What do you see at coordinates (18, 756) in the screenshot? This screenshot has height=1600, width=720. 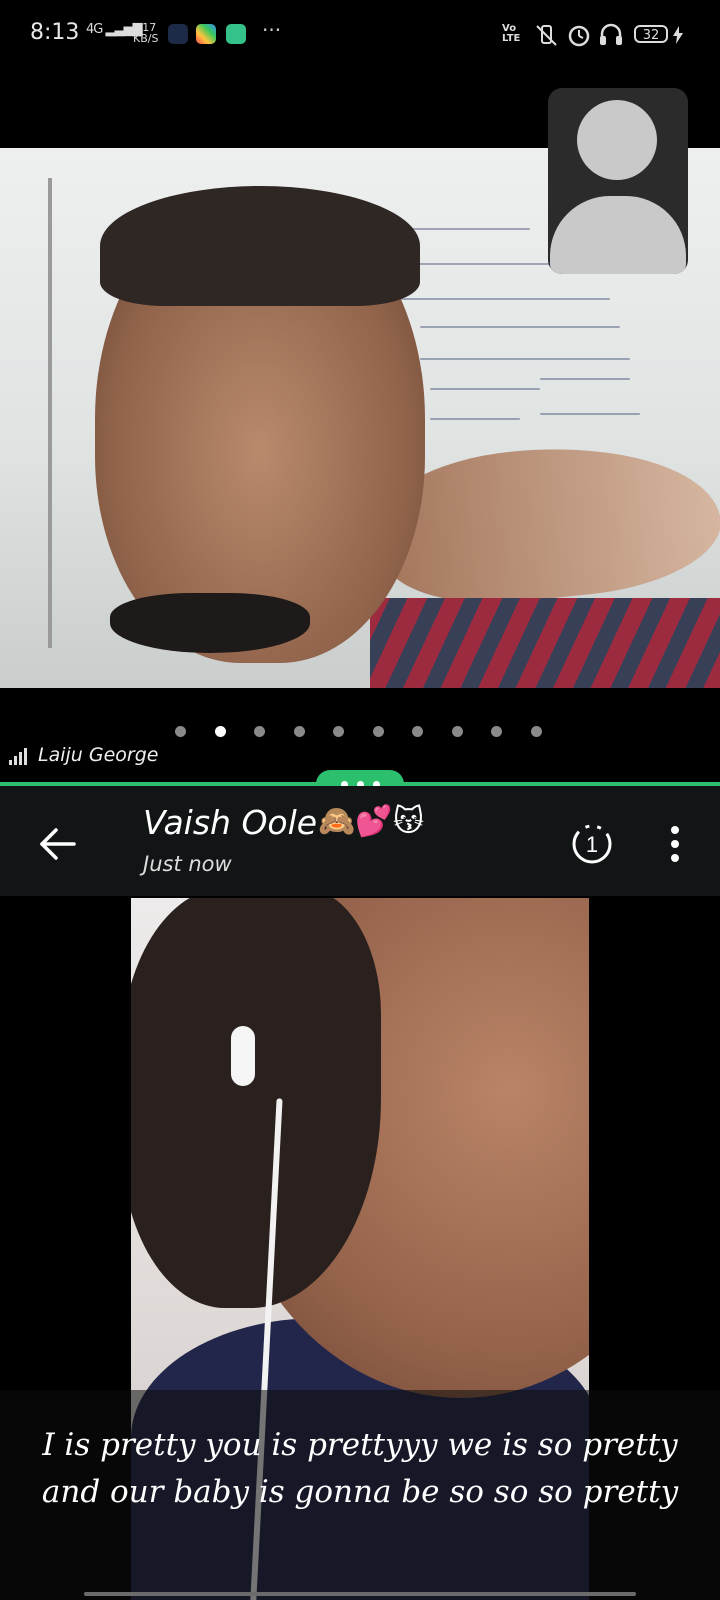 I see `signal-strength-icon` at bounding box center [18, 756].